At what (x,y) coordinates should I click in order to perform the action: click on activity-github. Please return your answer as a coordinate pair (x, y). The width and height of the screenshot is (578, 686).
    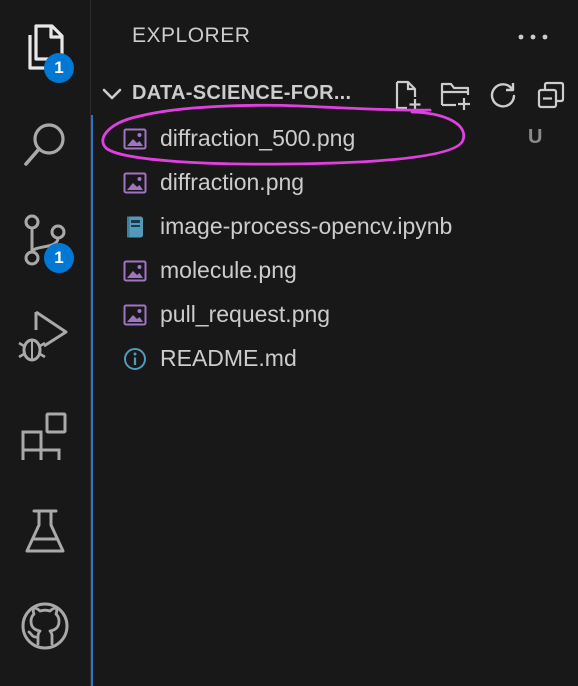
    Looking at the image, I should click on (45, 626).